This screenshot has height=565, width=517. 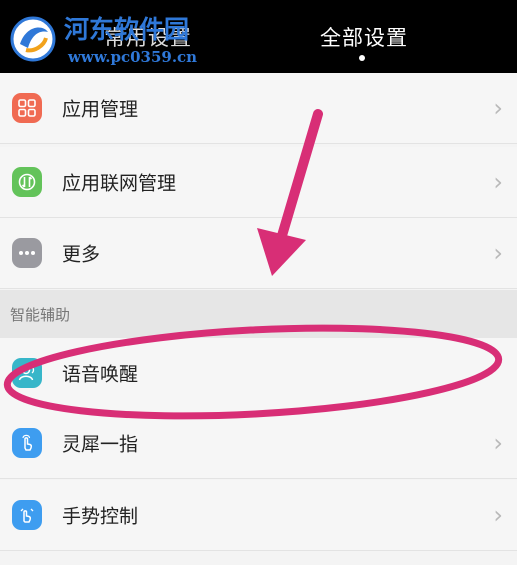 What do you see at coordinates (258, 108) in the screenshot?
I see `settings-row-app-management: 应用管理 ›` at bounding box center [258, 108].